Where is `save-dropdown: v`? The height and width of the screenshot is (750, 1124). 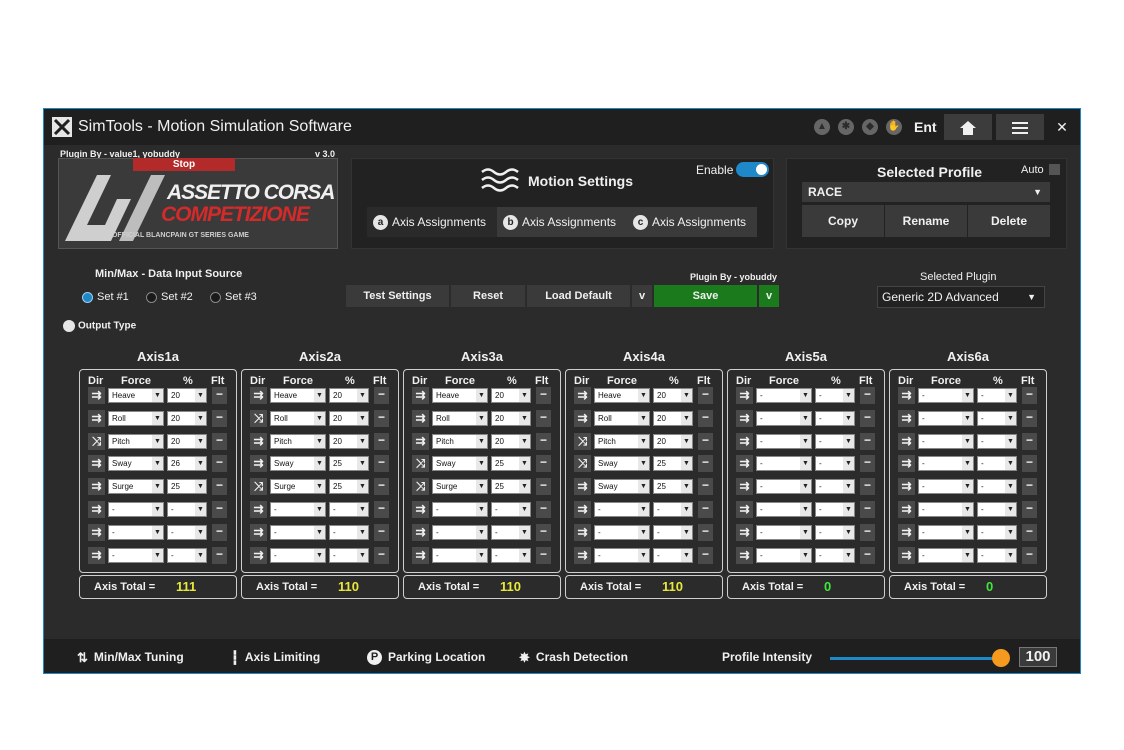
save-dropdown: v is located at coordinates (769, 296).